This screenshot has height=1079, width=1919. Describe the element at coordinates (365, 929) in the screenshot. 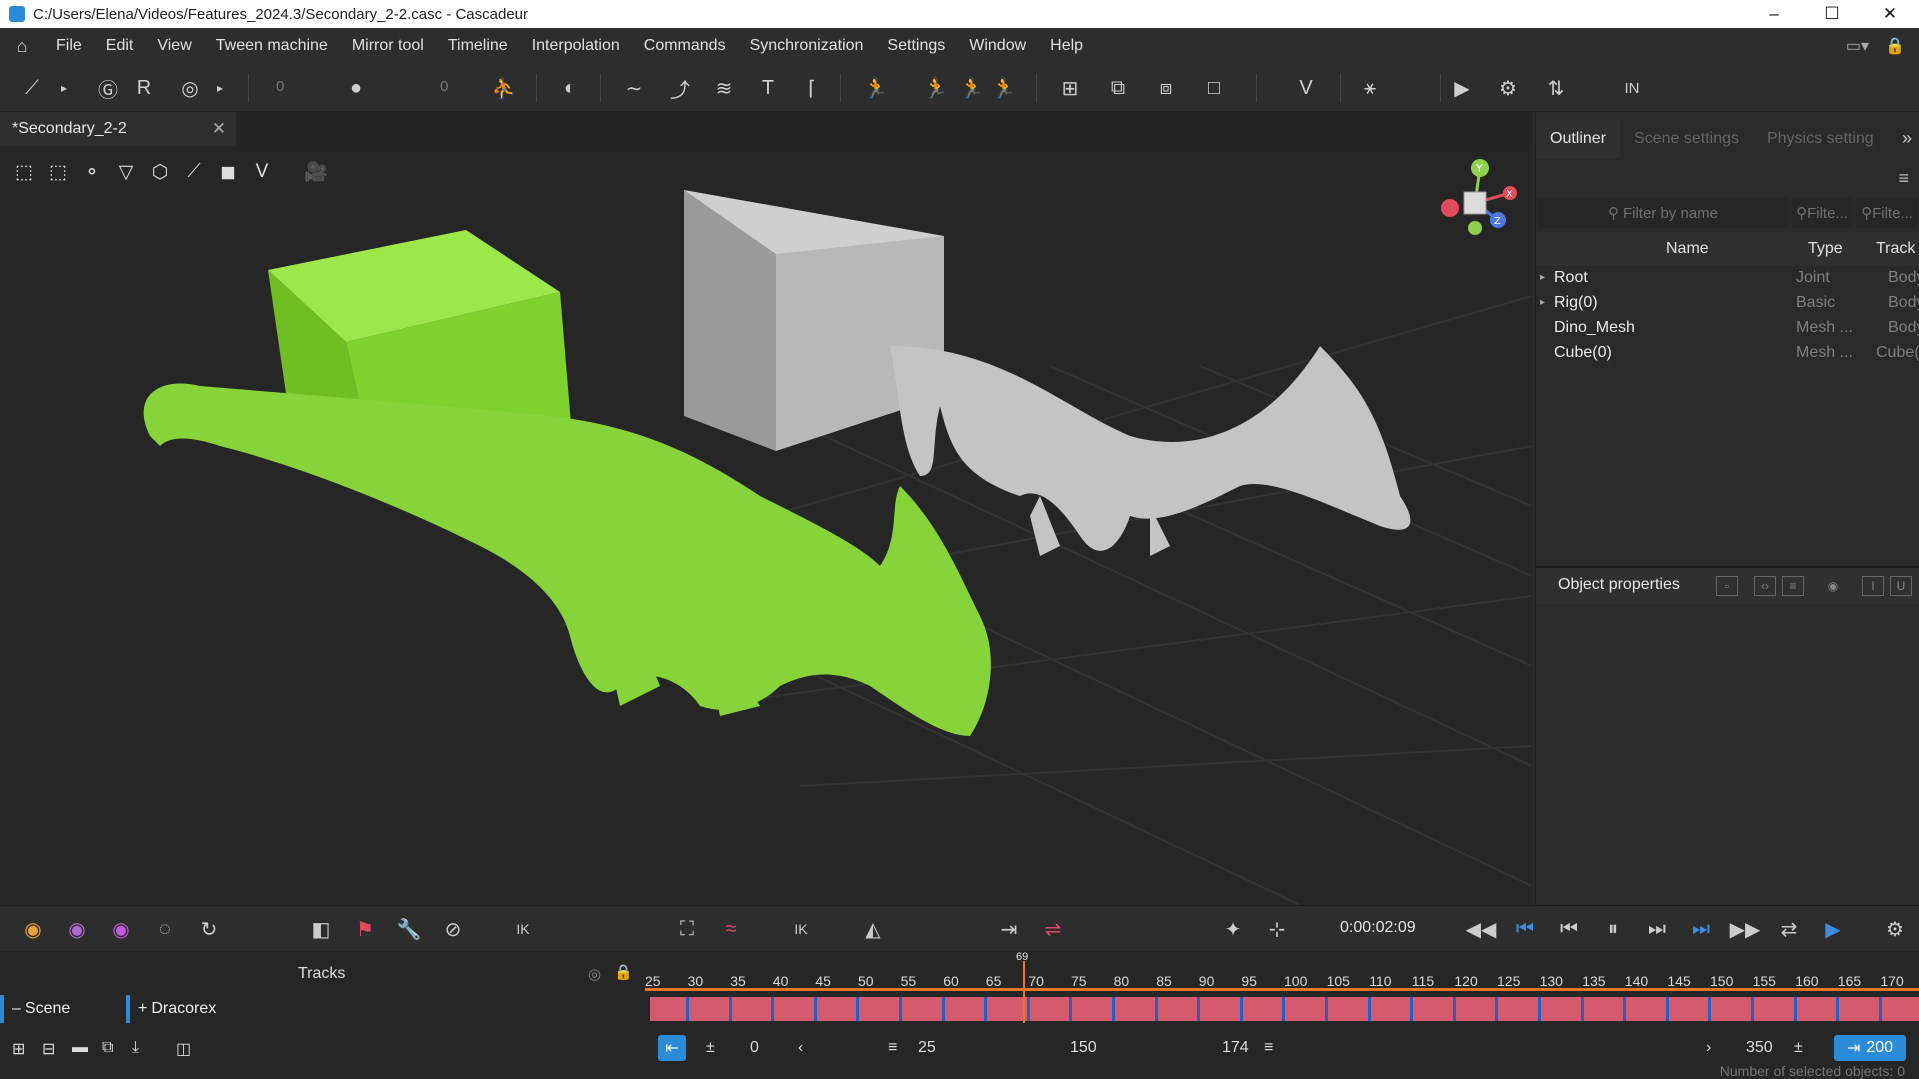

I see `flag-icon: ⚑` at that location.